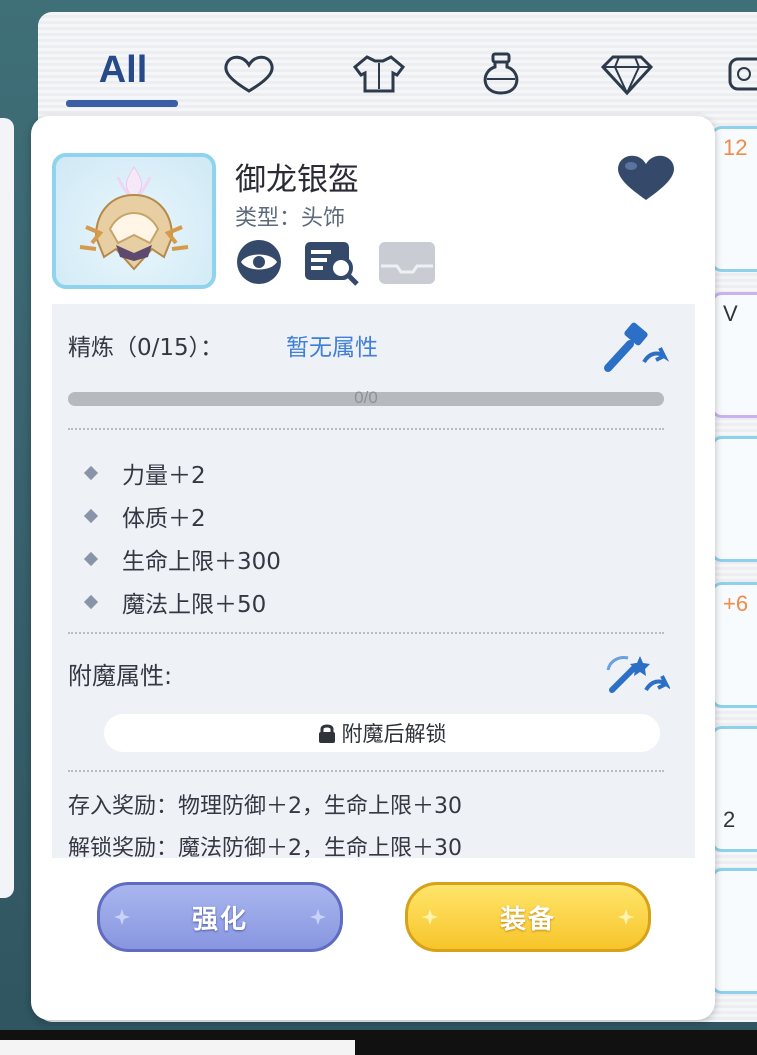 This screenshot has height=1055, width=757. What do you see at coordinates (733, 645) in the screenshot?
I see `inventory-slot: +6` at bounding box center [733, 645].